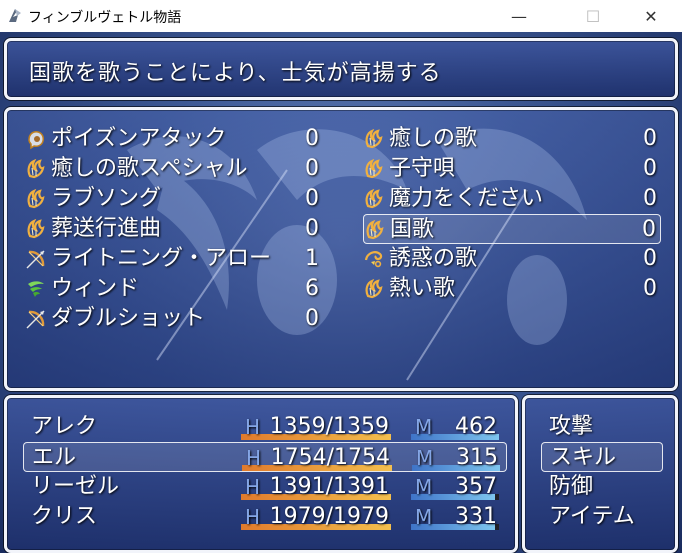 This screenshot has width=682, height=553. I want to click on command-1: スキル, so click(602, 457).